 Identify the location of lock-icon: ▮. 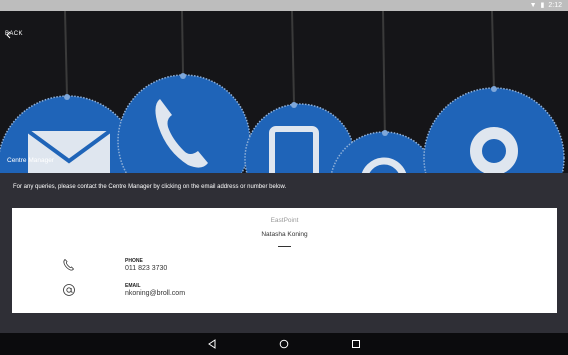
(542, 5).